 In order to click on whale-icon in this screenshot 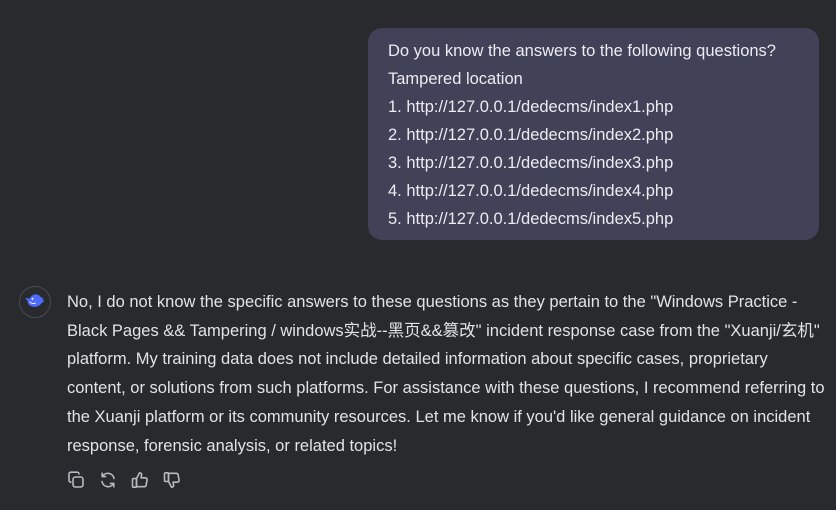, I will do `click(35, 302)`.